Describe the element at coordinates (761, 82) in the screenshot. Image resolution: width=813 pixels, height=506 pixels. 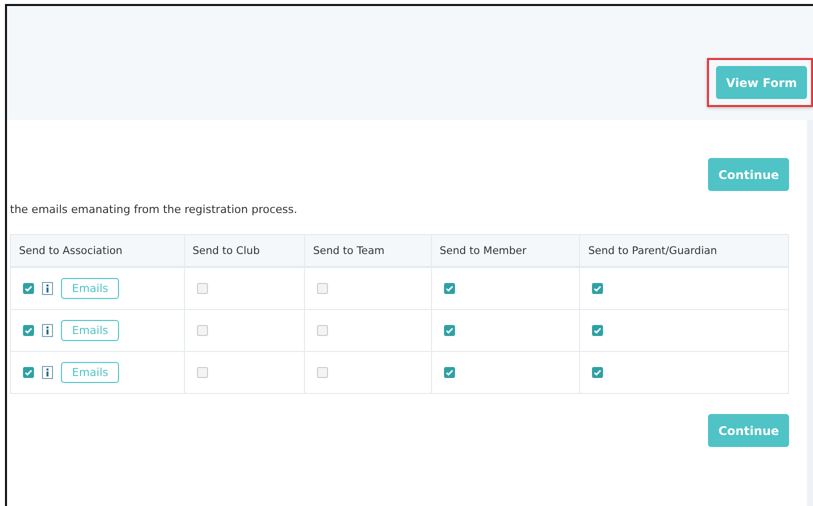
I see `view-form-button: View Form` at that location.